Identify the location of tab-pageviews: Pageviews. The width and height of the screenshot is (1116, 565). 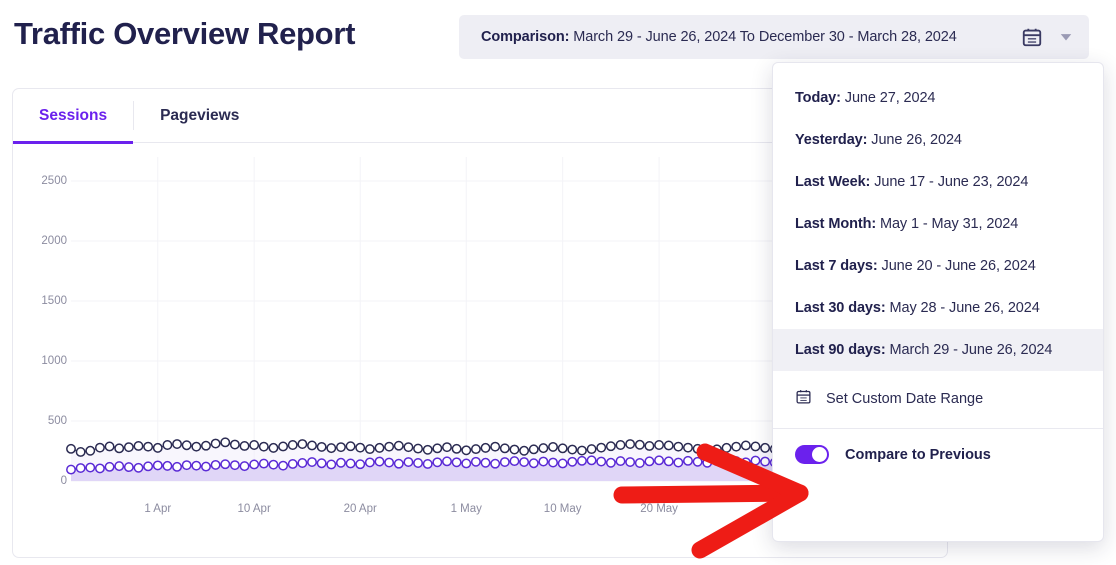
(199, 115).